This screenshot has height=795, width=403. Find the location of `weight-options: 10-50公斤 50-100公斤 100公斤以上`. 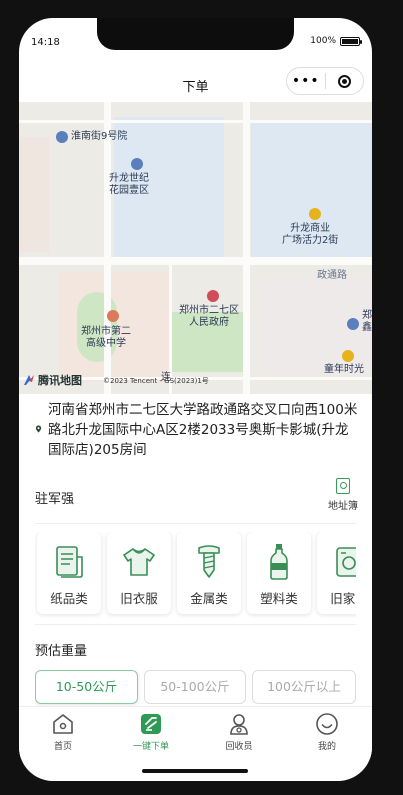

weight-options: 10-50公斤 50-100公斤 100公斤以上 is located at coordinates (195, 690).